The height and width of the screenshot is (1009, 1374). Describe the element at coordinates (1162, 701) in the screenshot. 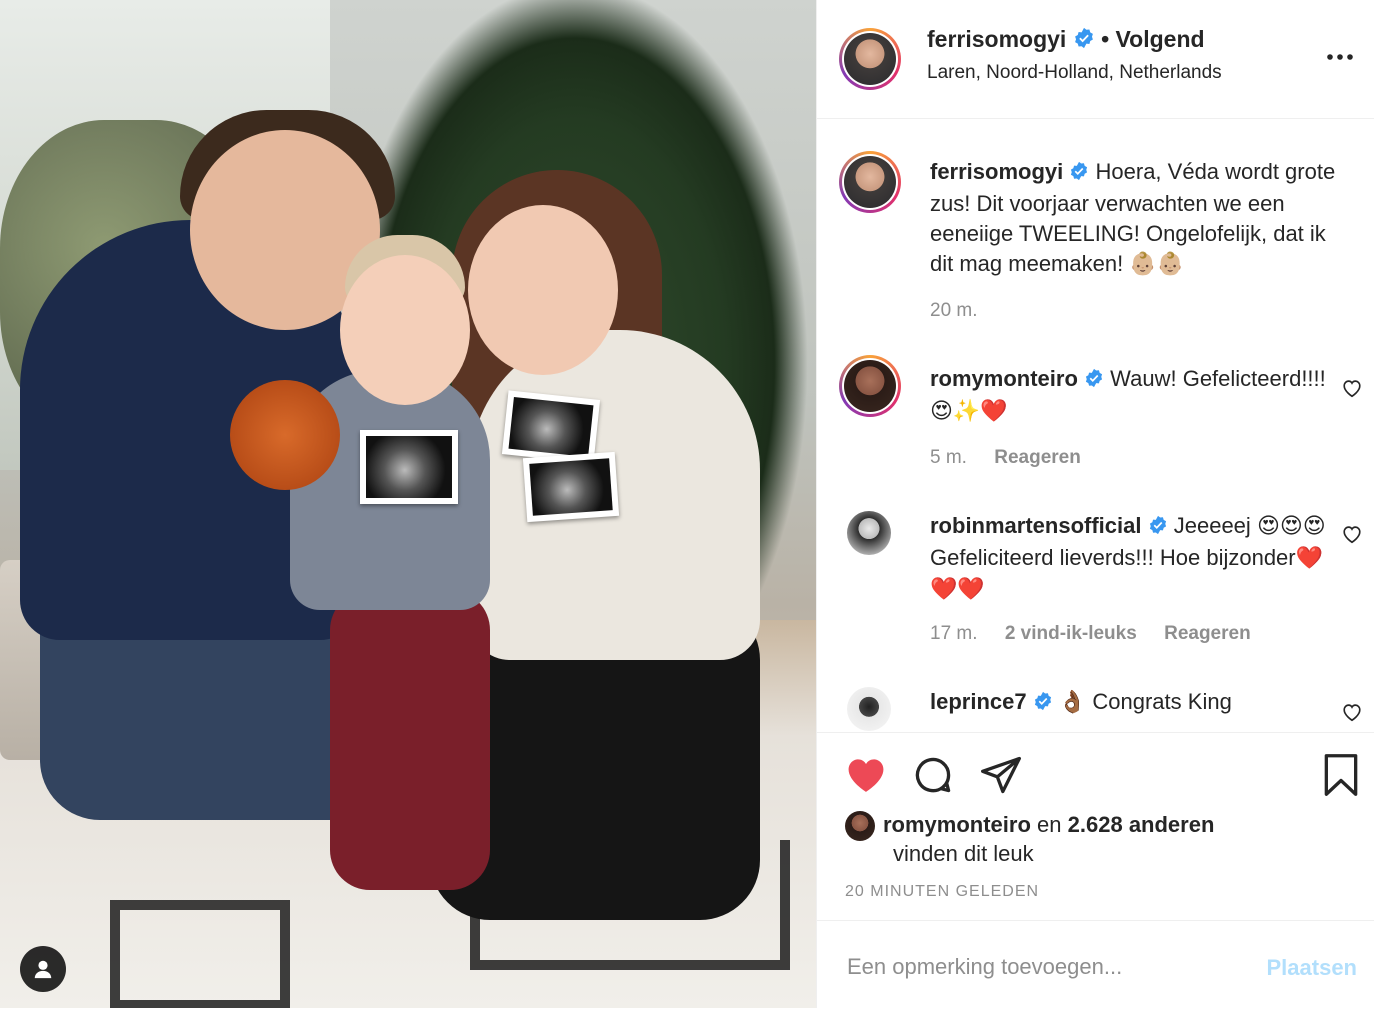

I see `comment-body: Congrats King` at that location.